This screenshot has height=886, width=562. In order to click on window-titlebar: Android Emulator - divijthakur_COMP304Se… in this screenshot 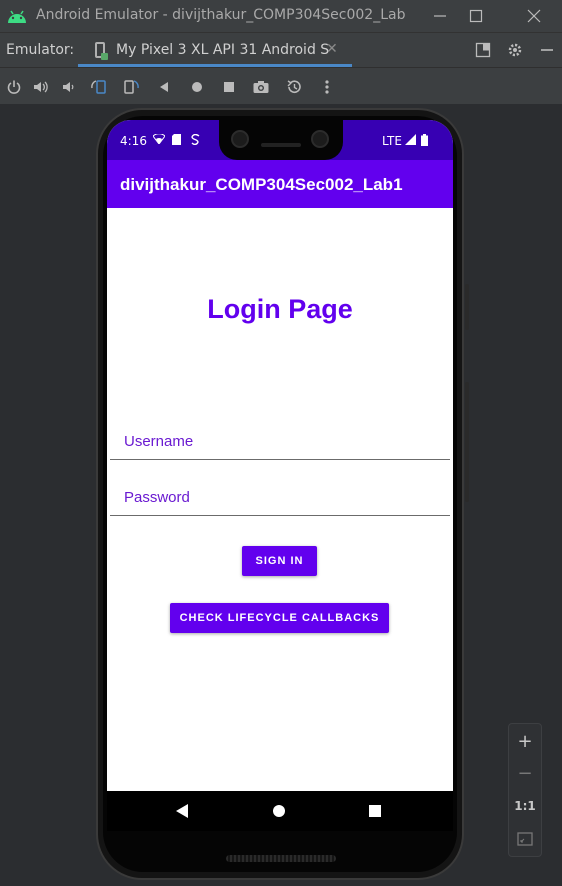, I will do `click(281, 16)`.